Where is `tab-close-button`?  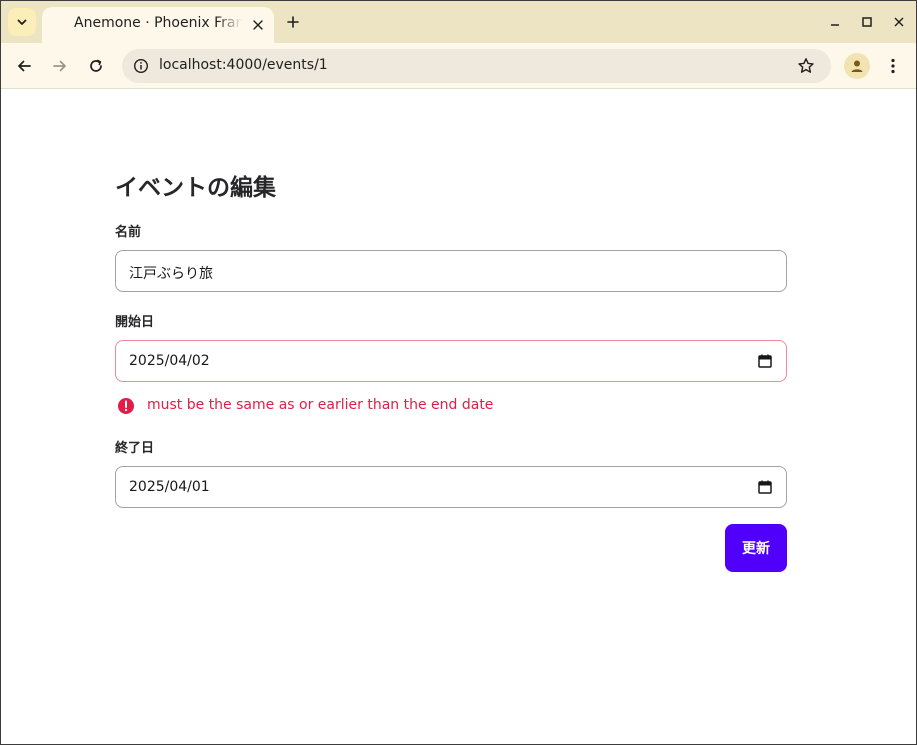 tab-close-button is located at coordinates (258, 25).